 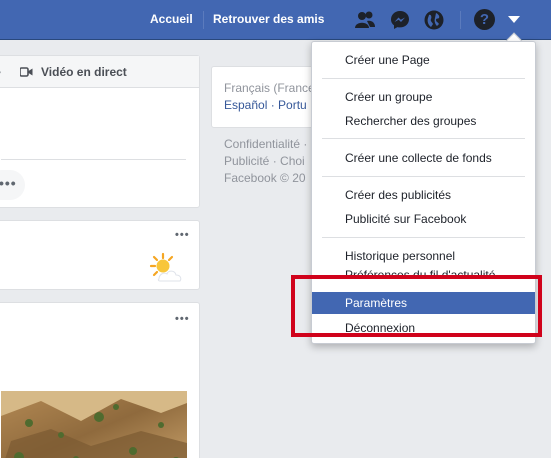 I want to click on copyright-text: Facebook © 20, so click(x=265, y=178).